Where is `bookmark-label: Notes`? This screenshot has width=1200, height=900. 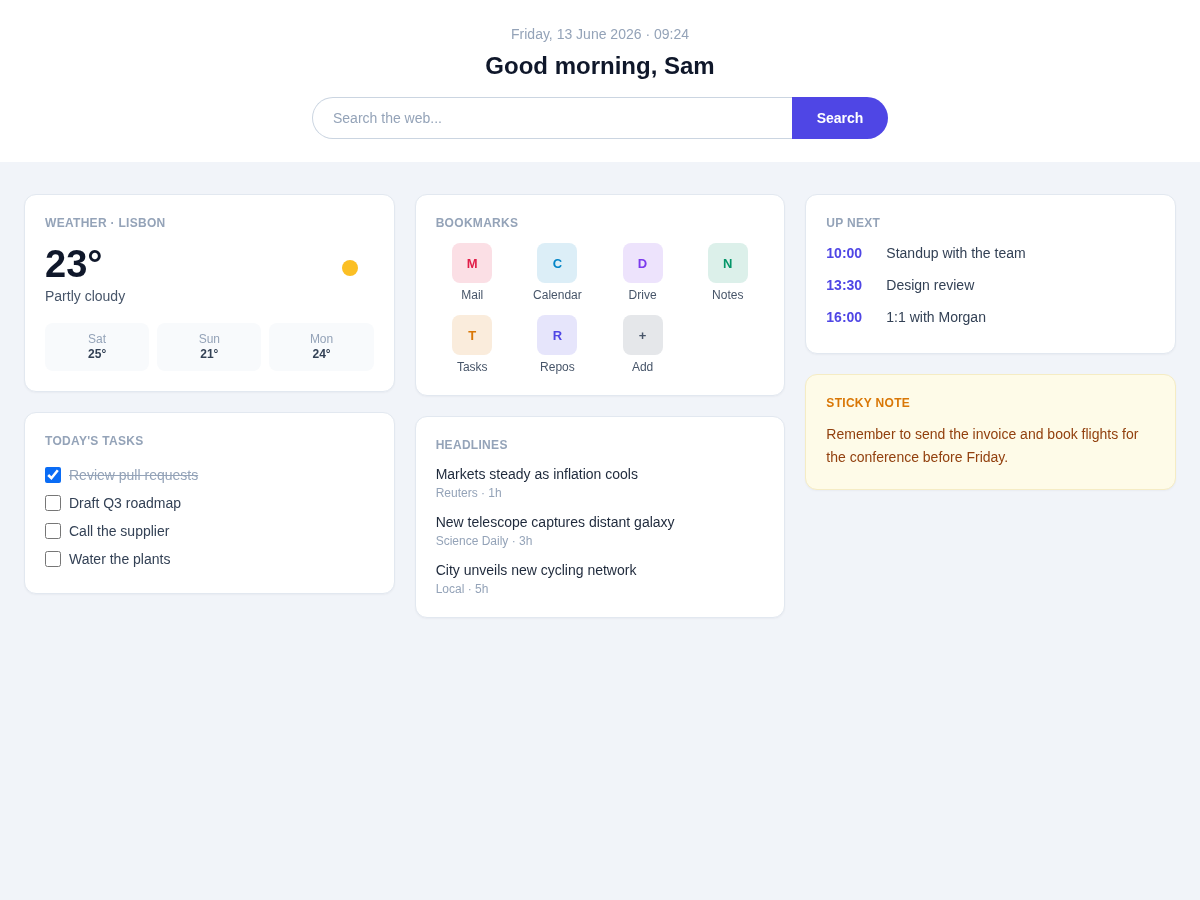 bookmark-label: Notes is located at coordinates (728, 295).